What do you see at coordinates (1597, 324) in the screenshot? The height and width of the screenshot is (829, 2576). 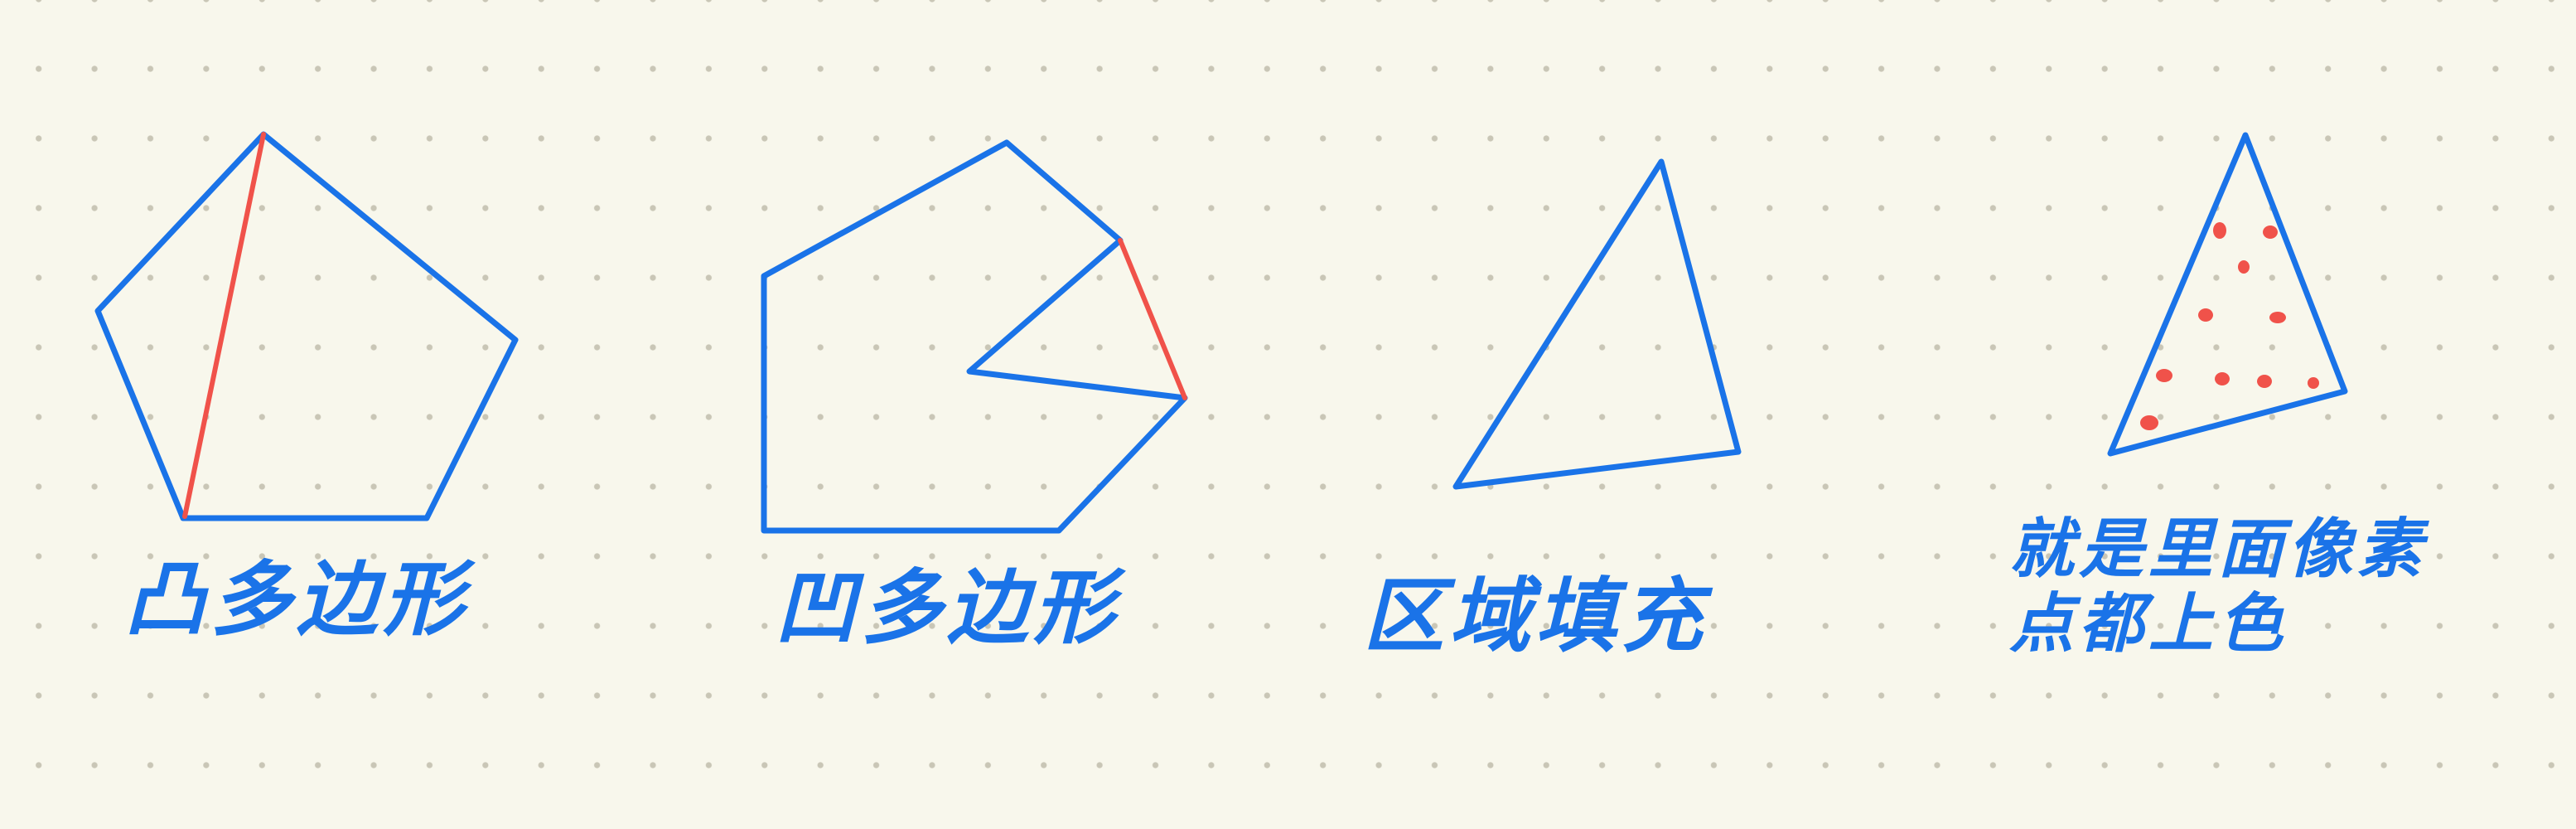 I see `region-fill-triangle` at bounding box center [1597, 324].